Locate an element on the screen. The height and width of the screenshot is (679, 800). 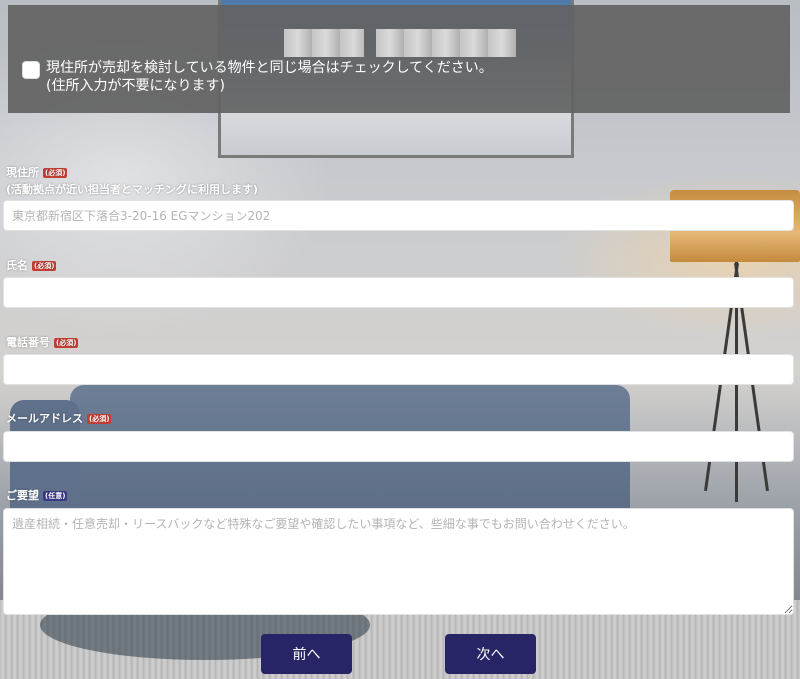
address-sublabel: (活動拠点が近い担当者とマッチングに利用します) is located at coordinates (132, 189).